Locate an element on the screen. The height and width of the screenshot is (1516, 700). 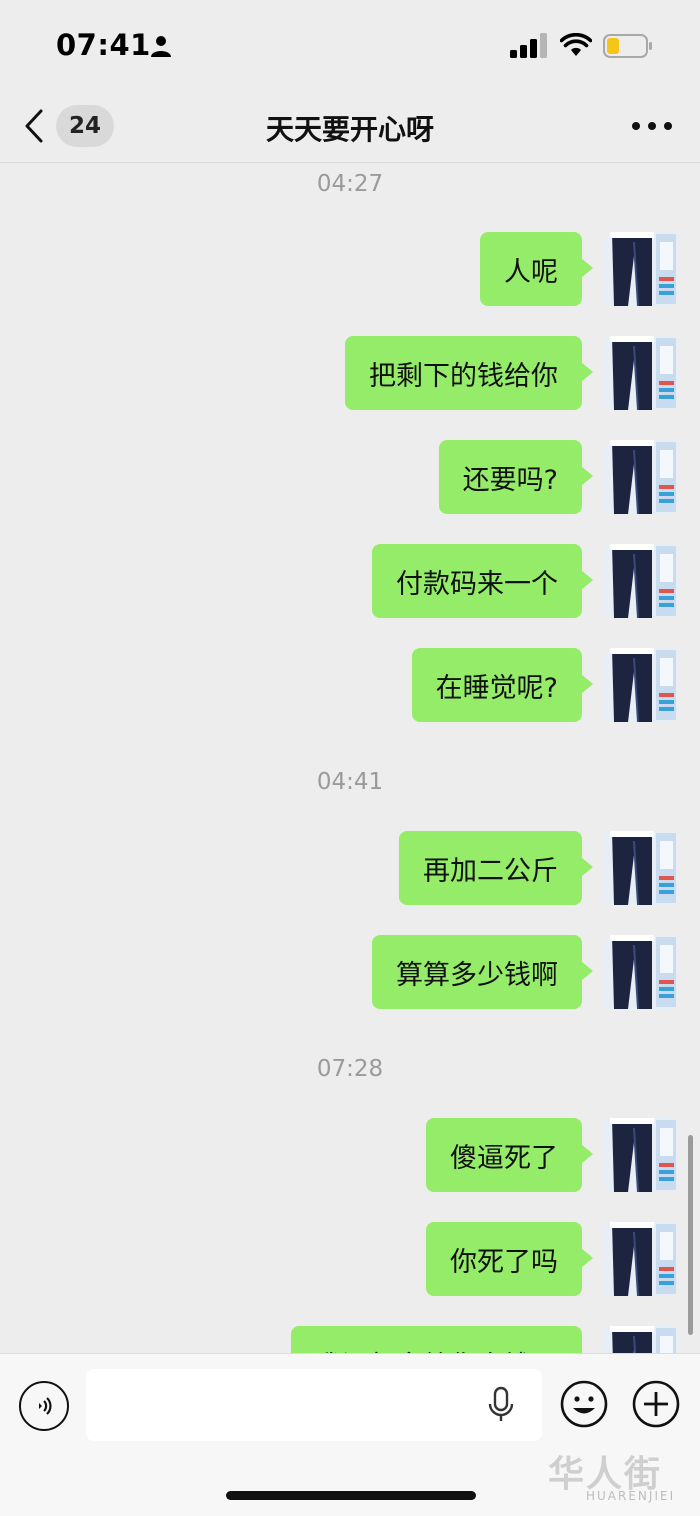
sent-message-bubble: 傻逼死了 is located at coordinates (509, 1155).